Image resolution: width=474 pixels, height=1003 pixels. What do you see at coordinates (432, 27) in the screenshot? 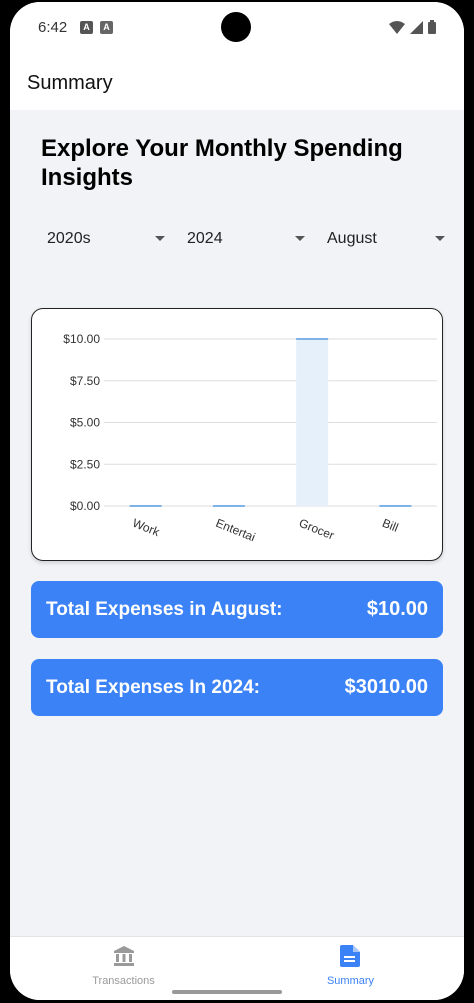
I see `battery-icon` at bounding box center [432, 27].